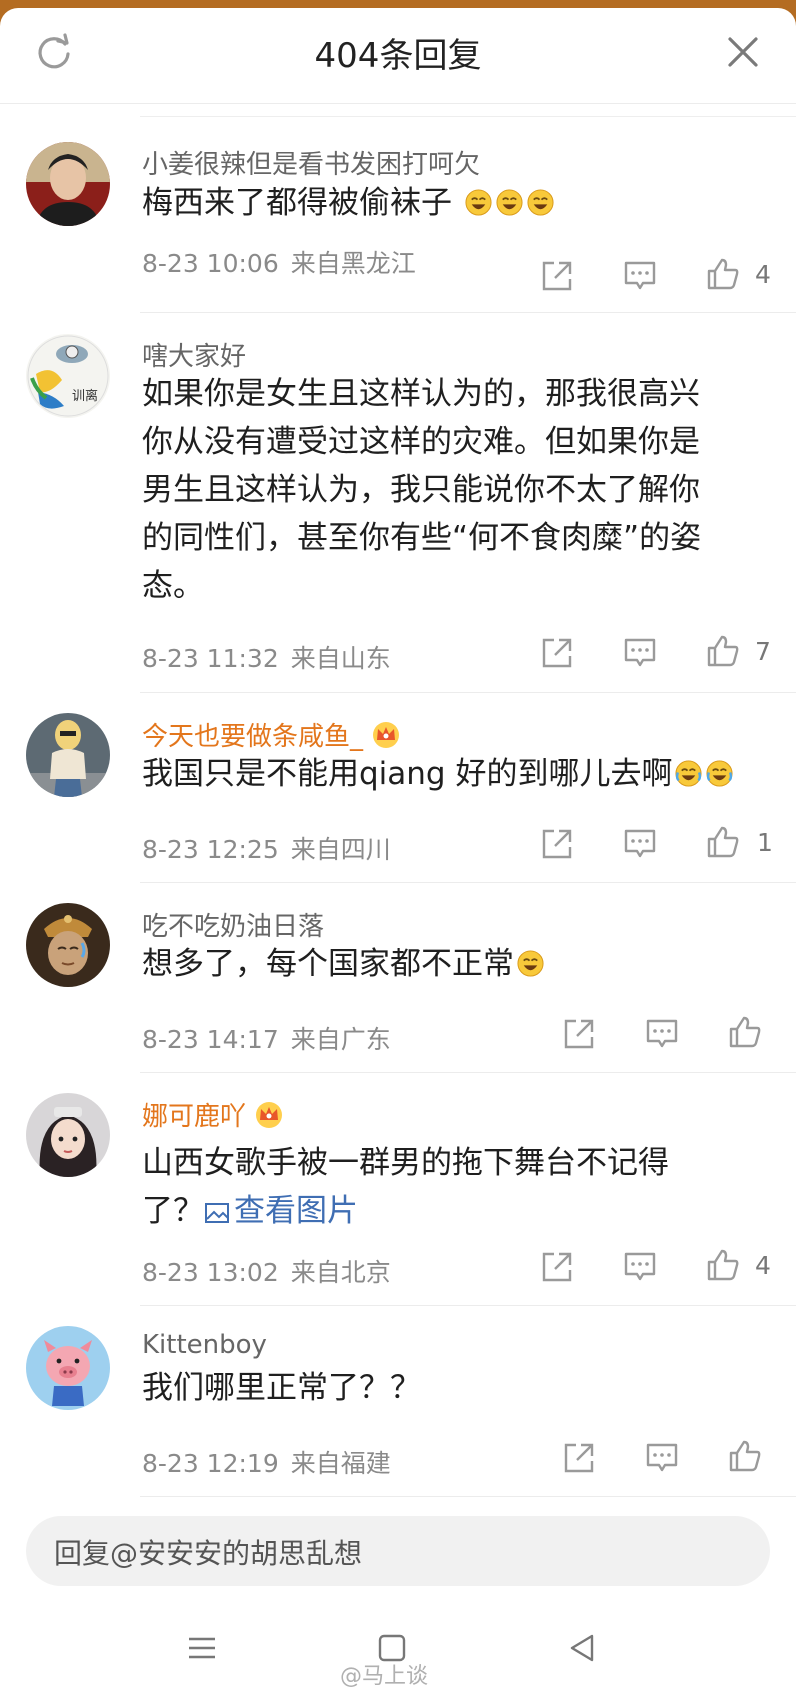  Describe the element at coordinates (340, 1463) in the screenshot. I see `comment-location: 来自福建` at that location.